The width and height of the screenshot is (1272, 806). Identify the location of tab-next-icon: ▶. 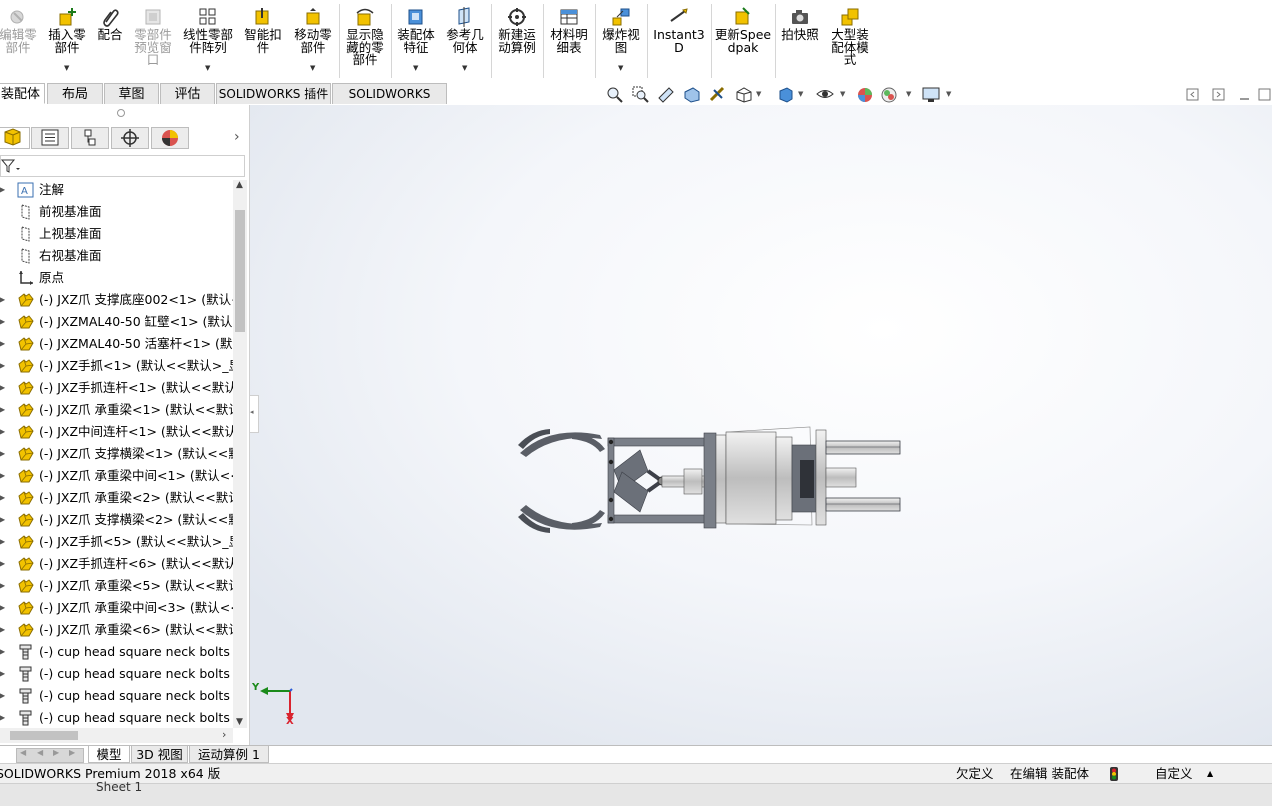
(56, 752).